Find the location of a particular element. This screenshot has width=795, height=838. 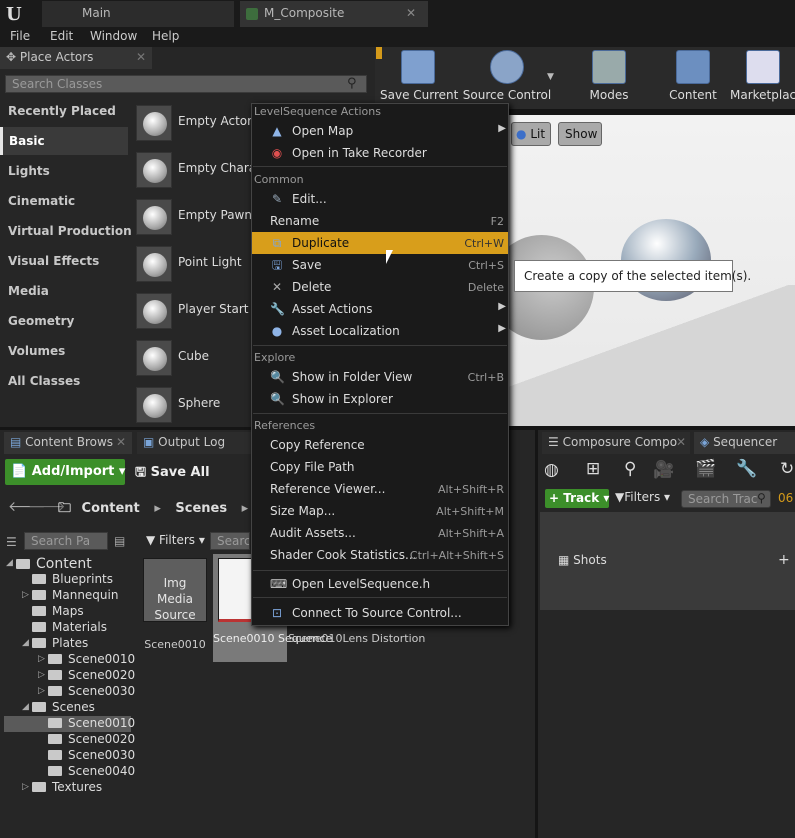

category-media: Media is located at coordinates (64, 291).